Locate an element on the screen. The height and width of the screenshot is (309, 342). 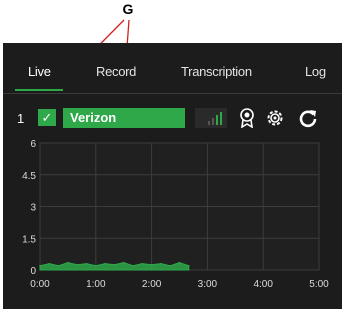
y-tick-label: 0 is located at coordinates (33, 271).